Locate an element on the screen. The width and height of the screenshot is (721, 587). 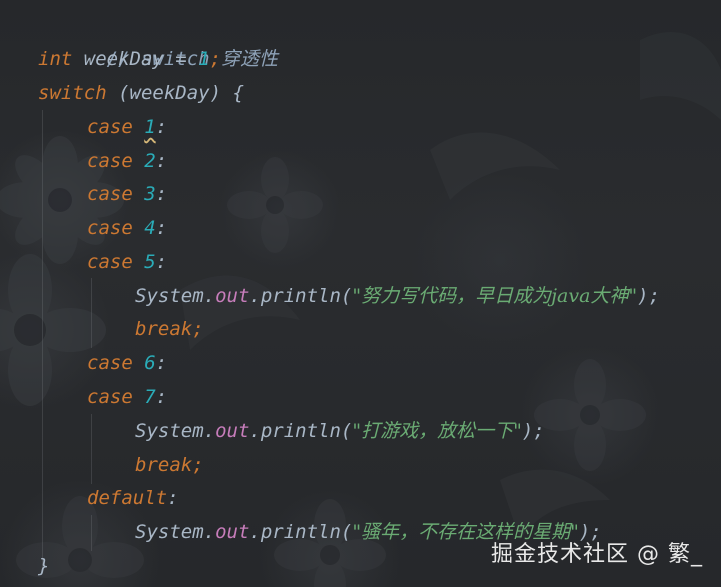
code-line-case-1: case 1: is located at coordinates (127, 127).